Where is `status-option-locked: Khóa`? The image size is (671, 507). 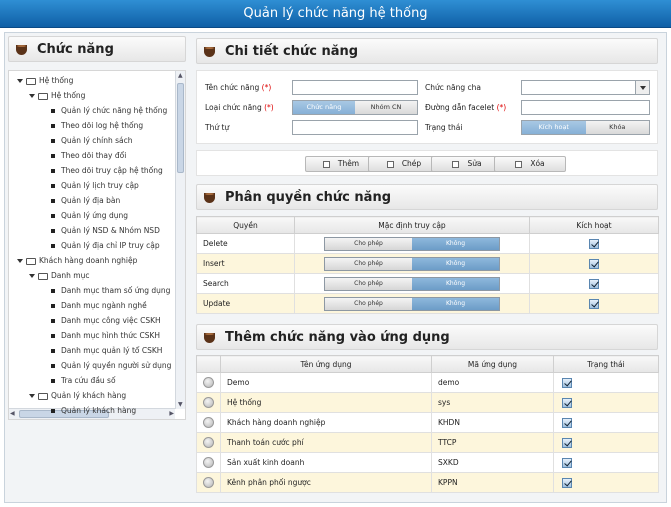 status-option-locked: Khóa is located at coordinates (617, 127).